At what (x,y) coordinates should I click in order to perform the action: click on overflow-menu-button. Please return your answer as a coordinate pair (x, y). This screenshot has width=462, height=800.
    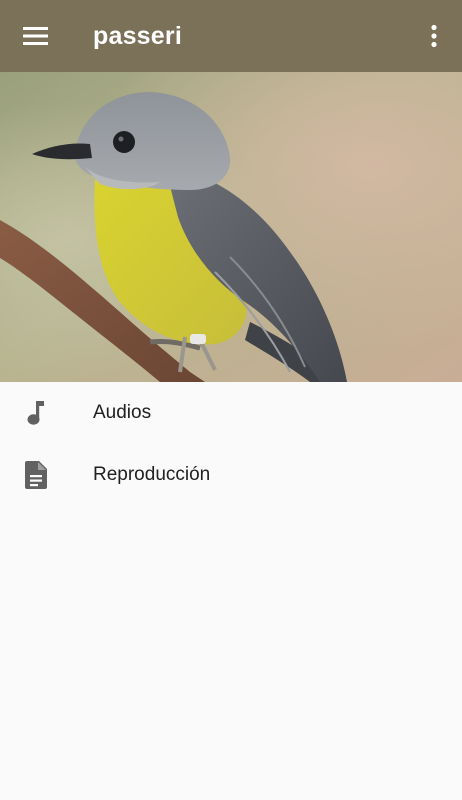
    Looking at the image, I should click on (434, 36).